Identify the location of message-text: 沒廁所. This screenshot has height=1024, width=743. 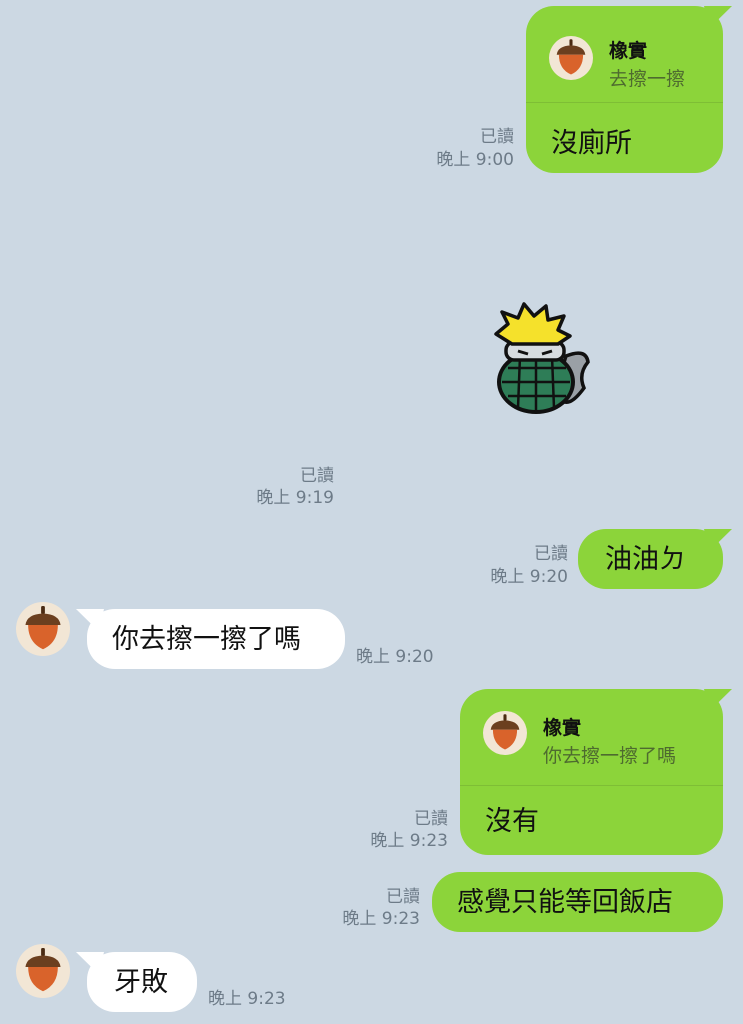
(591, 143).